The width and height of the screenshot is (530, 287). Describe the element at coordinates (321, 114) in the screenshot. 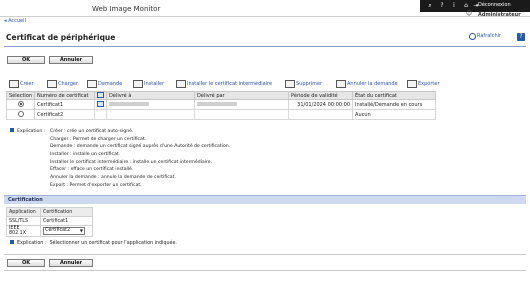

I see `validity-cell` at that location.